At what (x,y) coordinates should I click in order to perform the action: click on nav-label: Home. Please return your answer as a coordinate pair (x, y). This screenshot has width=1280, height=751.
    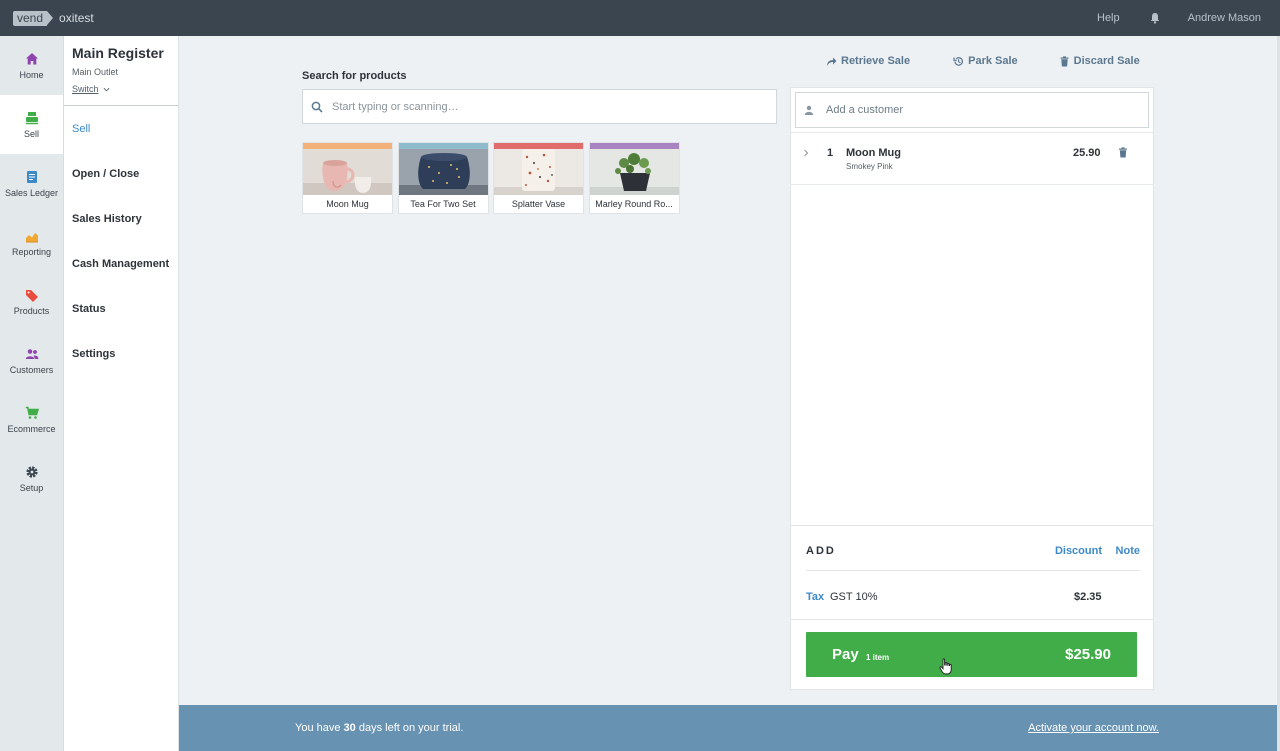
    Looking at the image, I should click on (31, 74).